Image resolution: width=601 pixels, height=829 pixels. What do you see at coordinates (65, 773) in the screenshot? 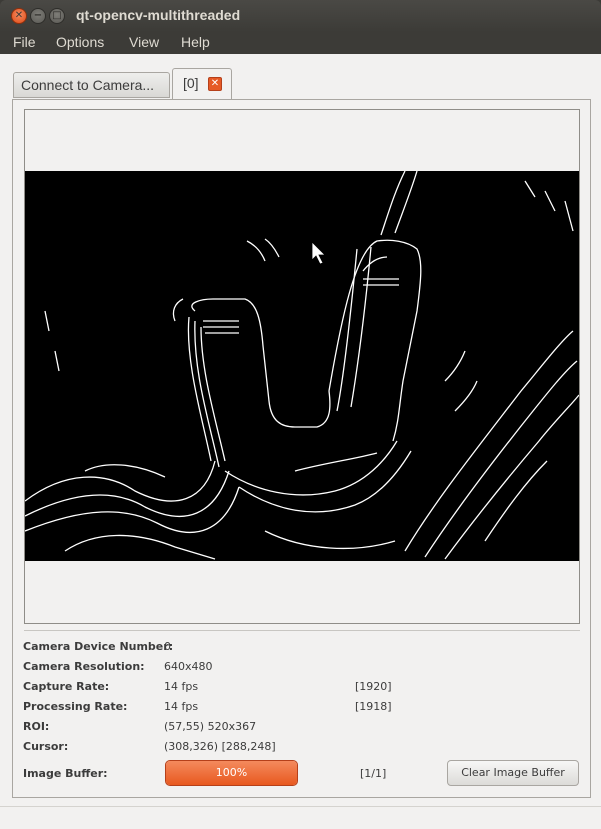
I see `info-label-image-buffer: Image Buffer:` at bounding box center [65, 773].